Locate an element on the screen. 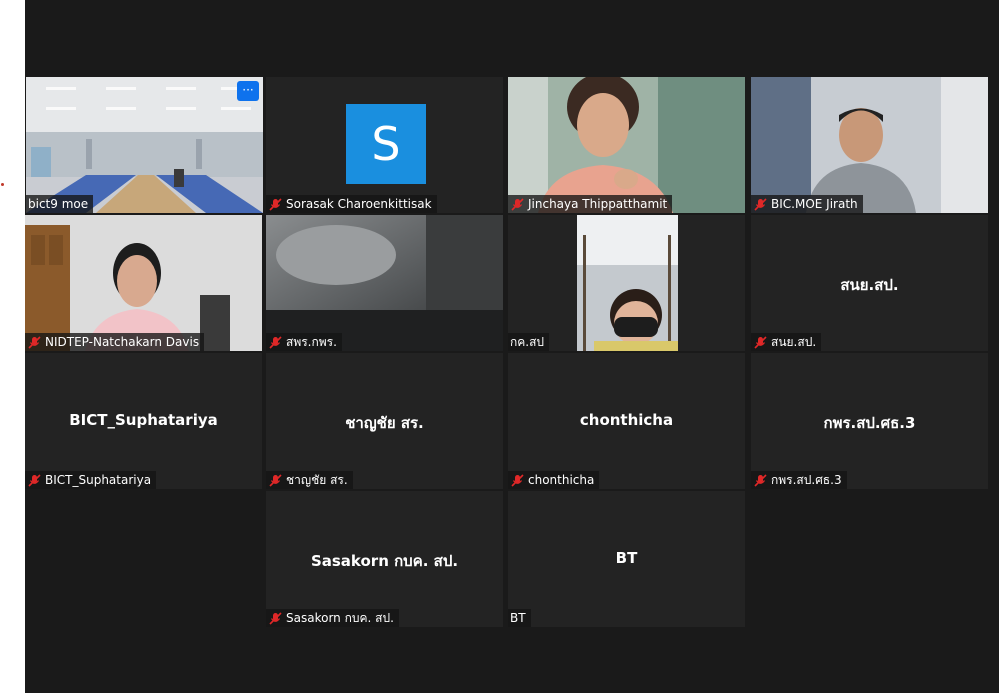  participant-name-bar: สพร.กพร. is located at coordinates (304, 342).